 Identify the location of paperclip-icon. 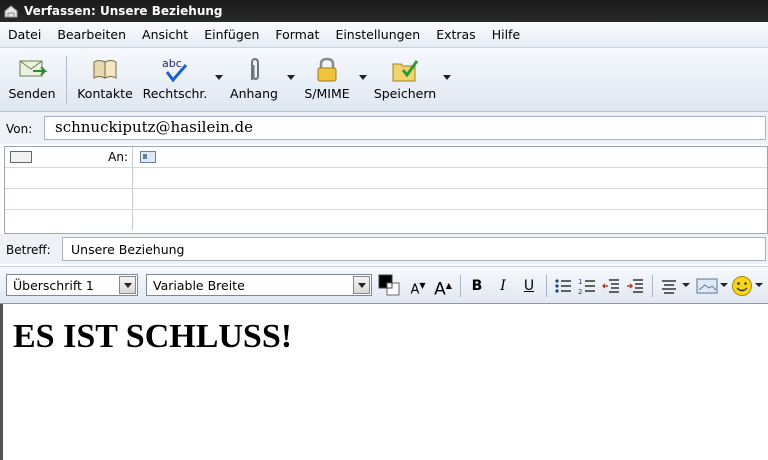
(255, 69).